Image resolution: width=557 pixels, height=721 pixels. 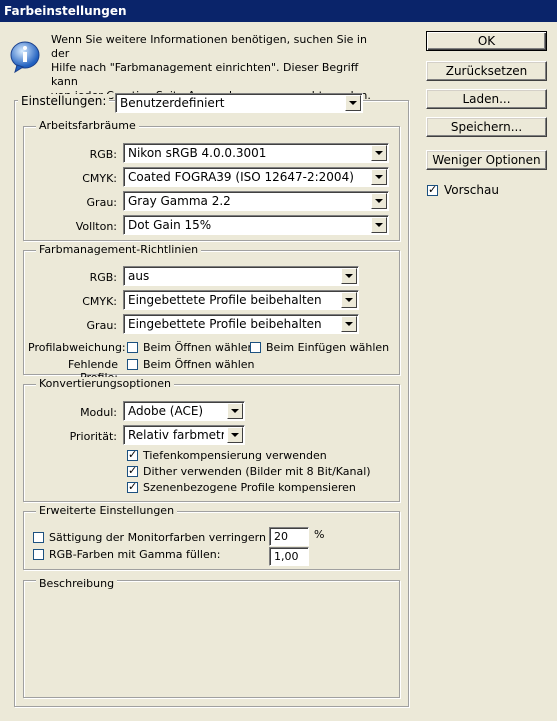 I want to click on desaturate-input: 20, so click(x=289, y=536).